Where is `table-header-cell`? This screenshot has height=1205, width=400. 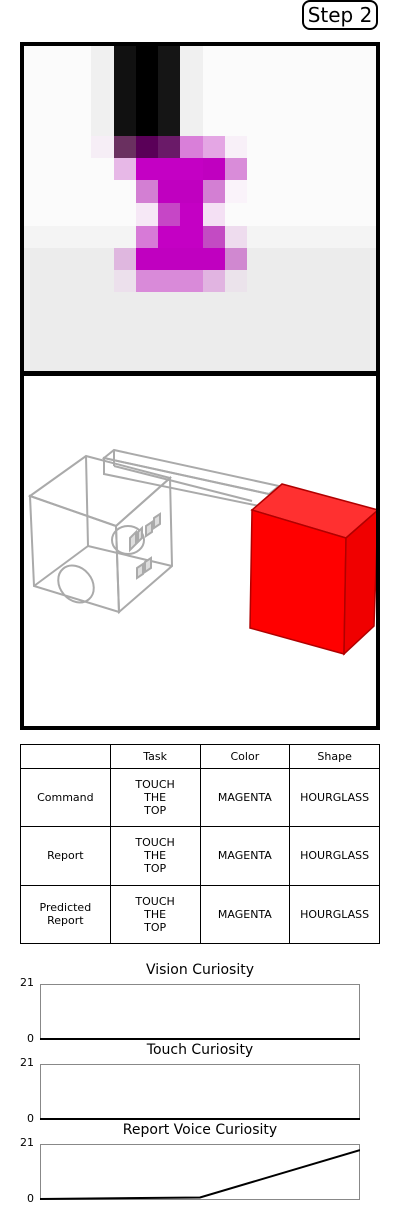 table-header-cell is located at coordinates (65, 756).